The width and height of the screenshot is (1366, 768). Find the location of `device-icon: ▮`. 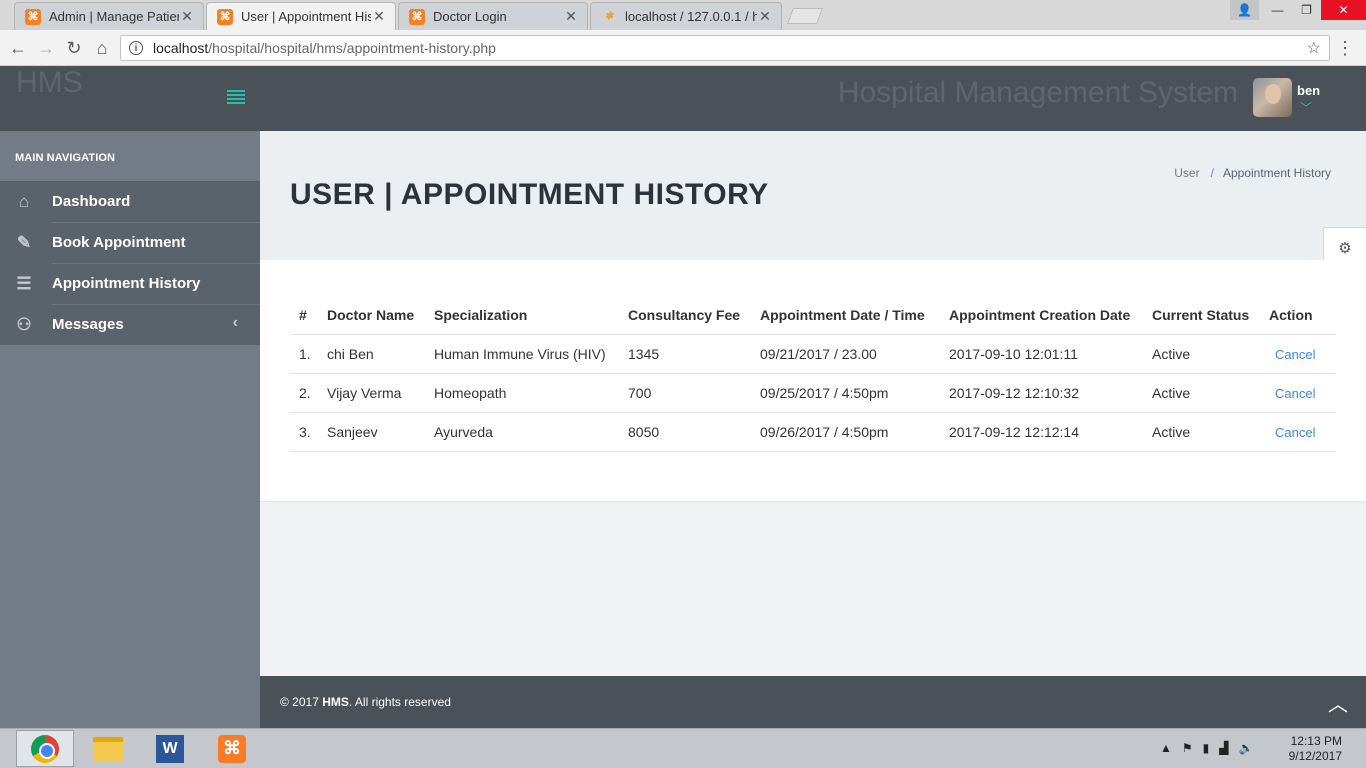

device-icon: ▮ is located at coordinates (1206, 748).